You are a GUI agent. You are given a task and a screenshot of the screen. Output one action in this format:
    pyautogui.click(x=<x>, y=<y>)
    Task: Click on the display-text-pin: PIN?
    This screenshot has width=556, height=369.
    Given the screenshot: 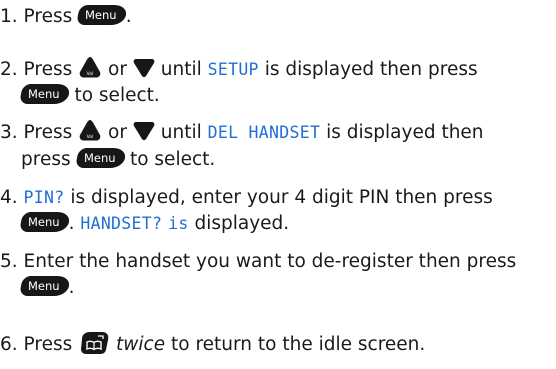 What is the action you would take?
    pyautogui.click(x=44, y=197)
    